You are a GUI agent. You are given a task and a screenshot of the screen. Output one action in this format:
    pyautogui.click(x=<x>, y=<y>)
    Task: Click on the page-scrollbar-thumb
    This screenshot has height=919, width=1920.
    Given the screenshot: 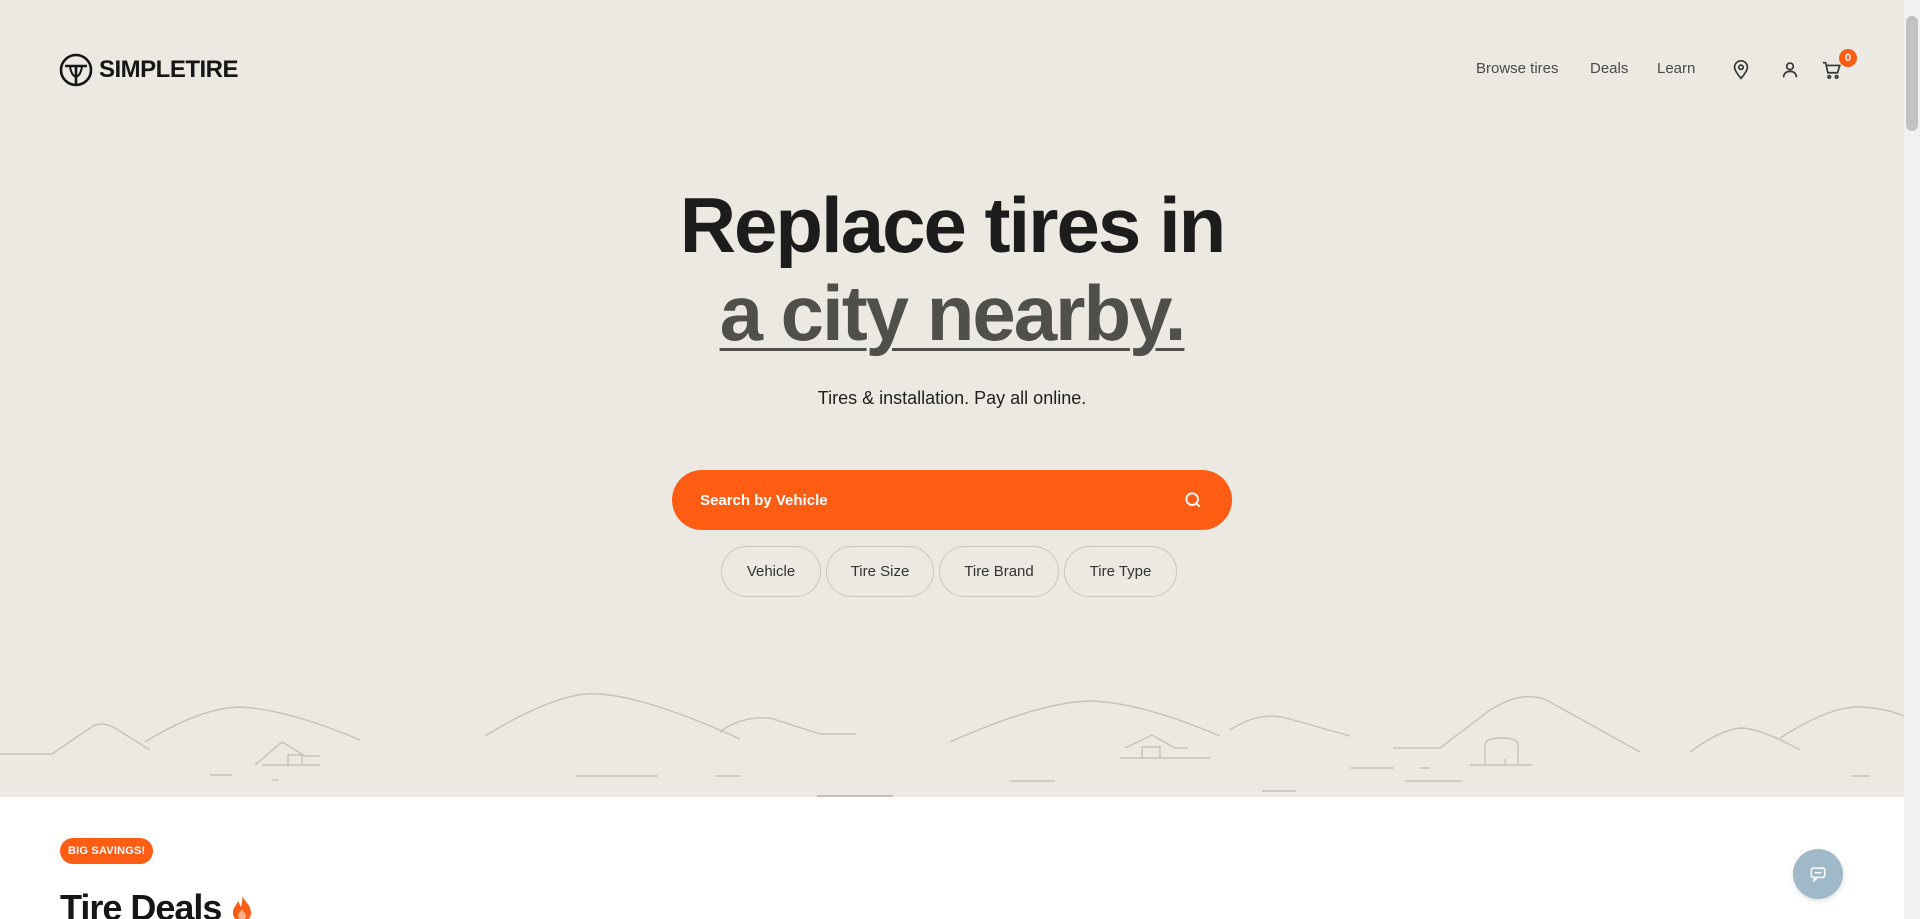 What is the action you would take?
    pyautogui.click(x=1912, y=73)
    